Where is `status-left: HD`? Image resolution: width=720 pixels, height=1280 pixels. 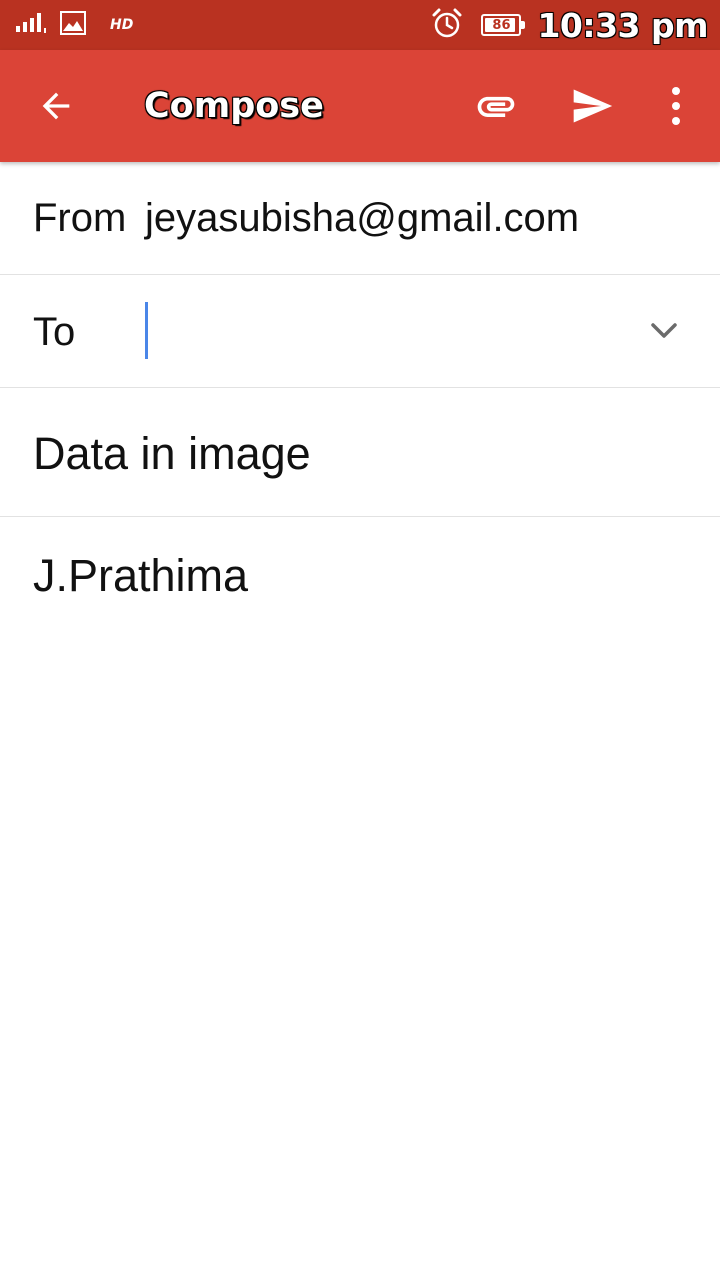
status-left: HD is located at coordinates (74, 25).